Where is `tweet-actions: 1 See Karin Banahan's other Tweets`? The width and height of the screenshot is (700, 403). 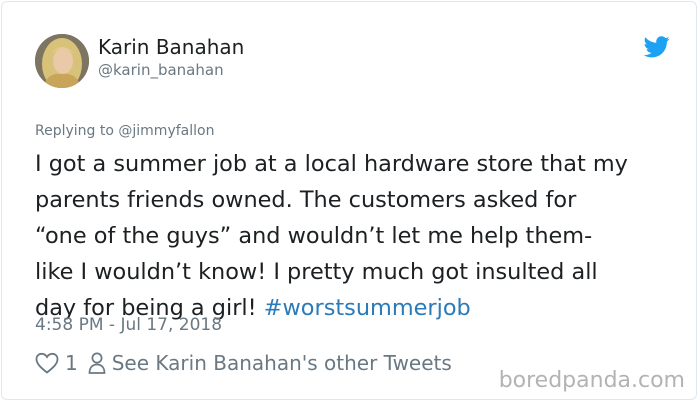
tweet-actions: 1 See Karin Banahan's other Tweets is located at coordinates (243, 363).